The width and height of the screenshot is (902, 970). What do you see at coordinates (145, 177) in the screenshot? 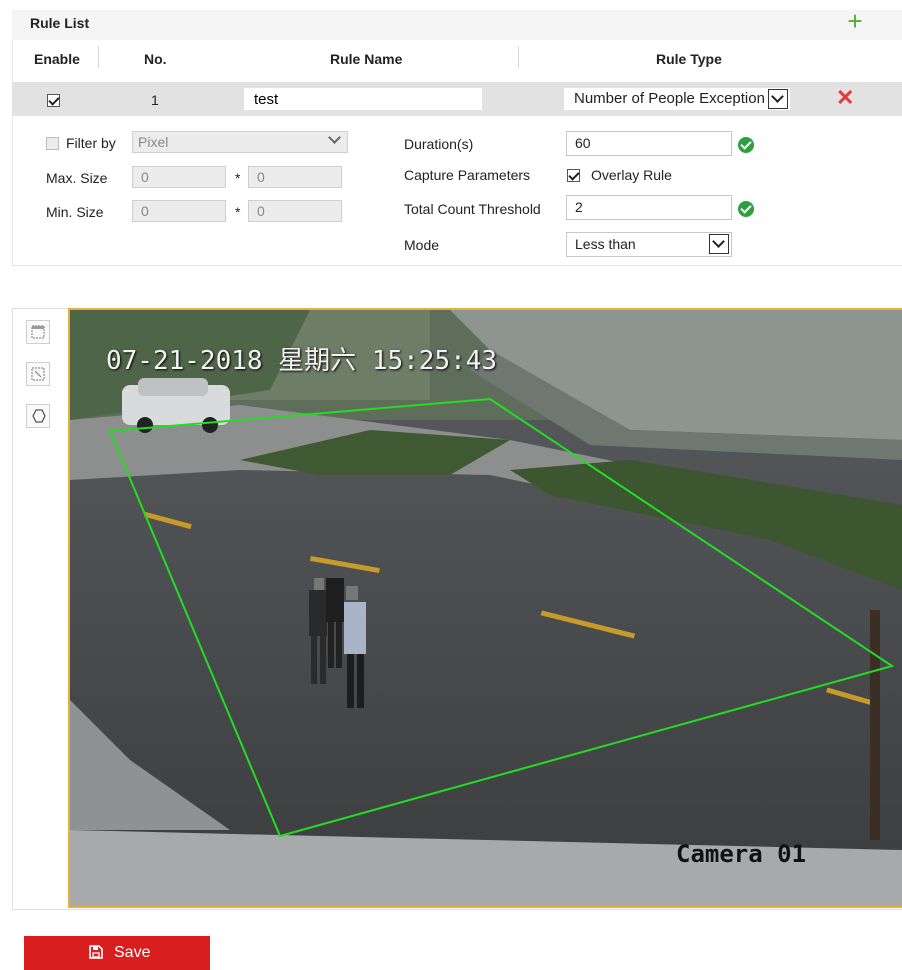
I see `max-size-width-value: 0` at bounding box center [145, 177].